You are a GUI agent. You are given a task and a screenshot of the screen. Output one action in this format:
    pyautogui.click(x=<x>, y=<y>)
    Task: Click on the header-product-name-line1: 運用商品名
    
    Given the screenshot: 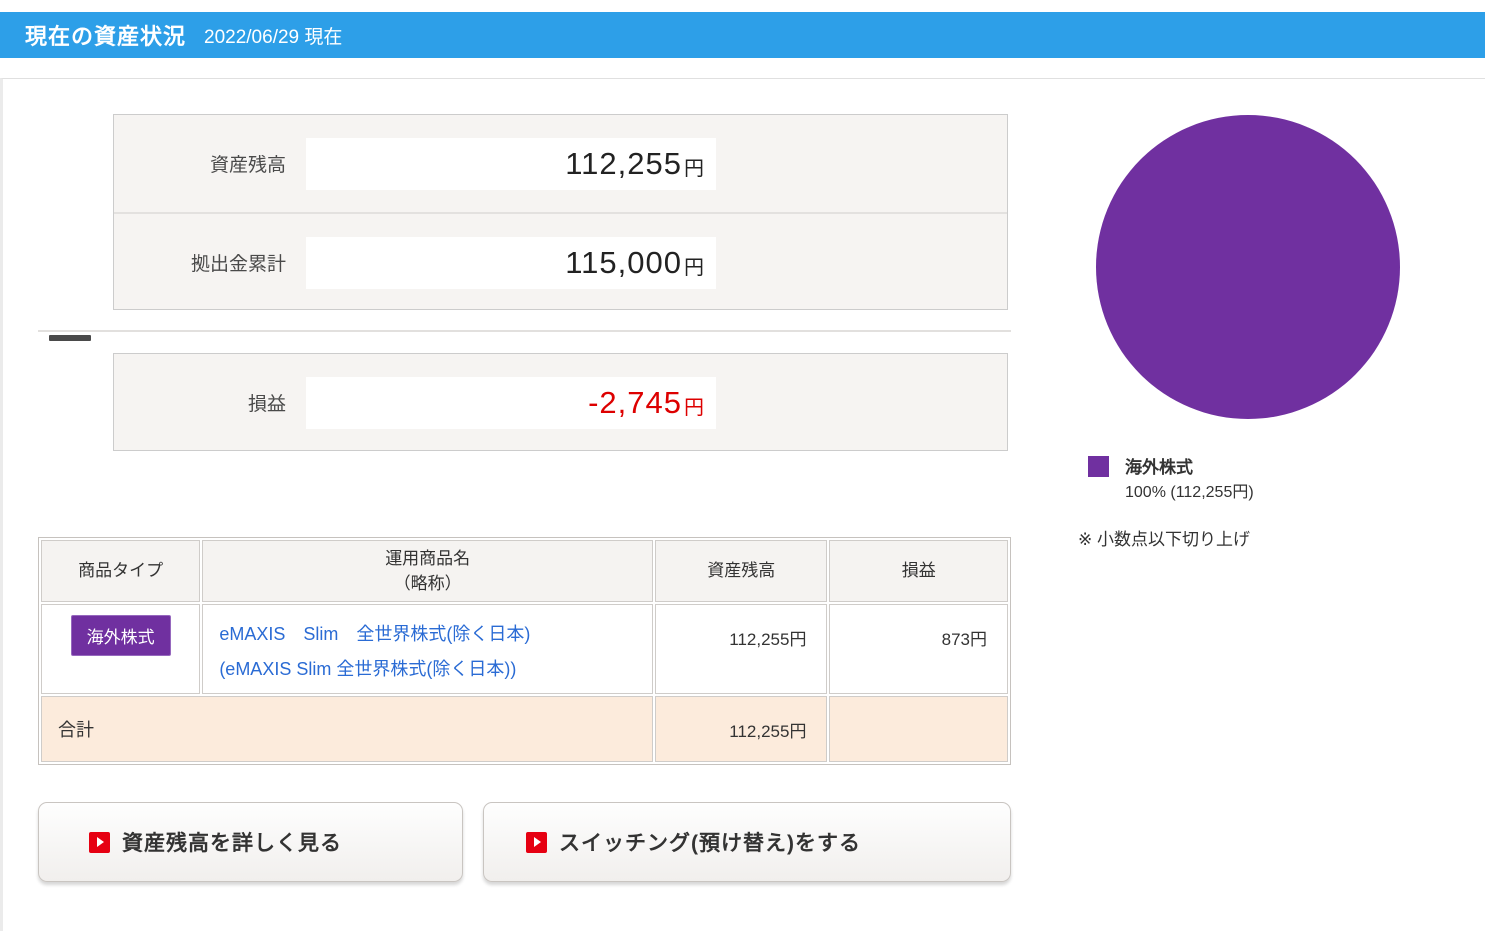 What is the action you would take?
    pyautogui.click(x=428, y=558)
    